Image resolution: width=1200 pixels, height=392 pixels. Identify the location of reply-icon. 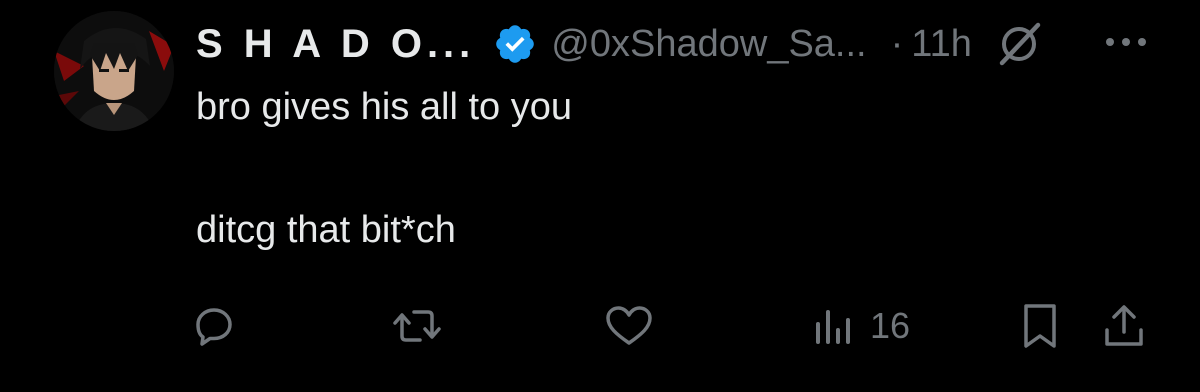
(214, 326).